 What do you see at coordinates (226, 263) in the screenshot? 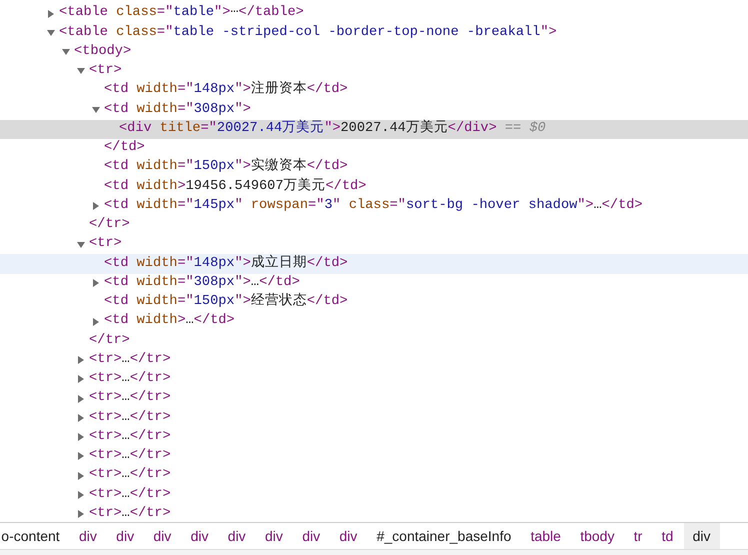
I see `code-line: <td width="148px">成立日期</td>` at bounding box center [226, 263].